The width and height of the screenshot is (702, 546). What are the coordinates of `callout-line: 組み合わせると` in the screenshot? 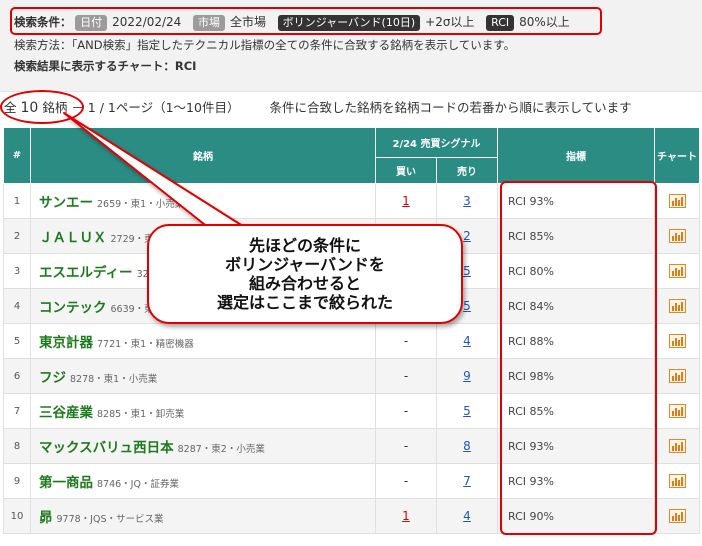 It's located at (304, 283).